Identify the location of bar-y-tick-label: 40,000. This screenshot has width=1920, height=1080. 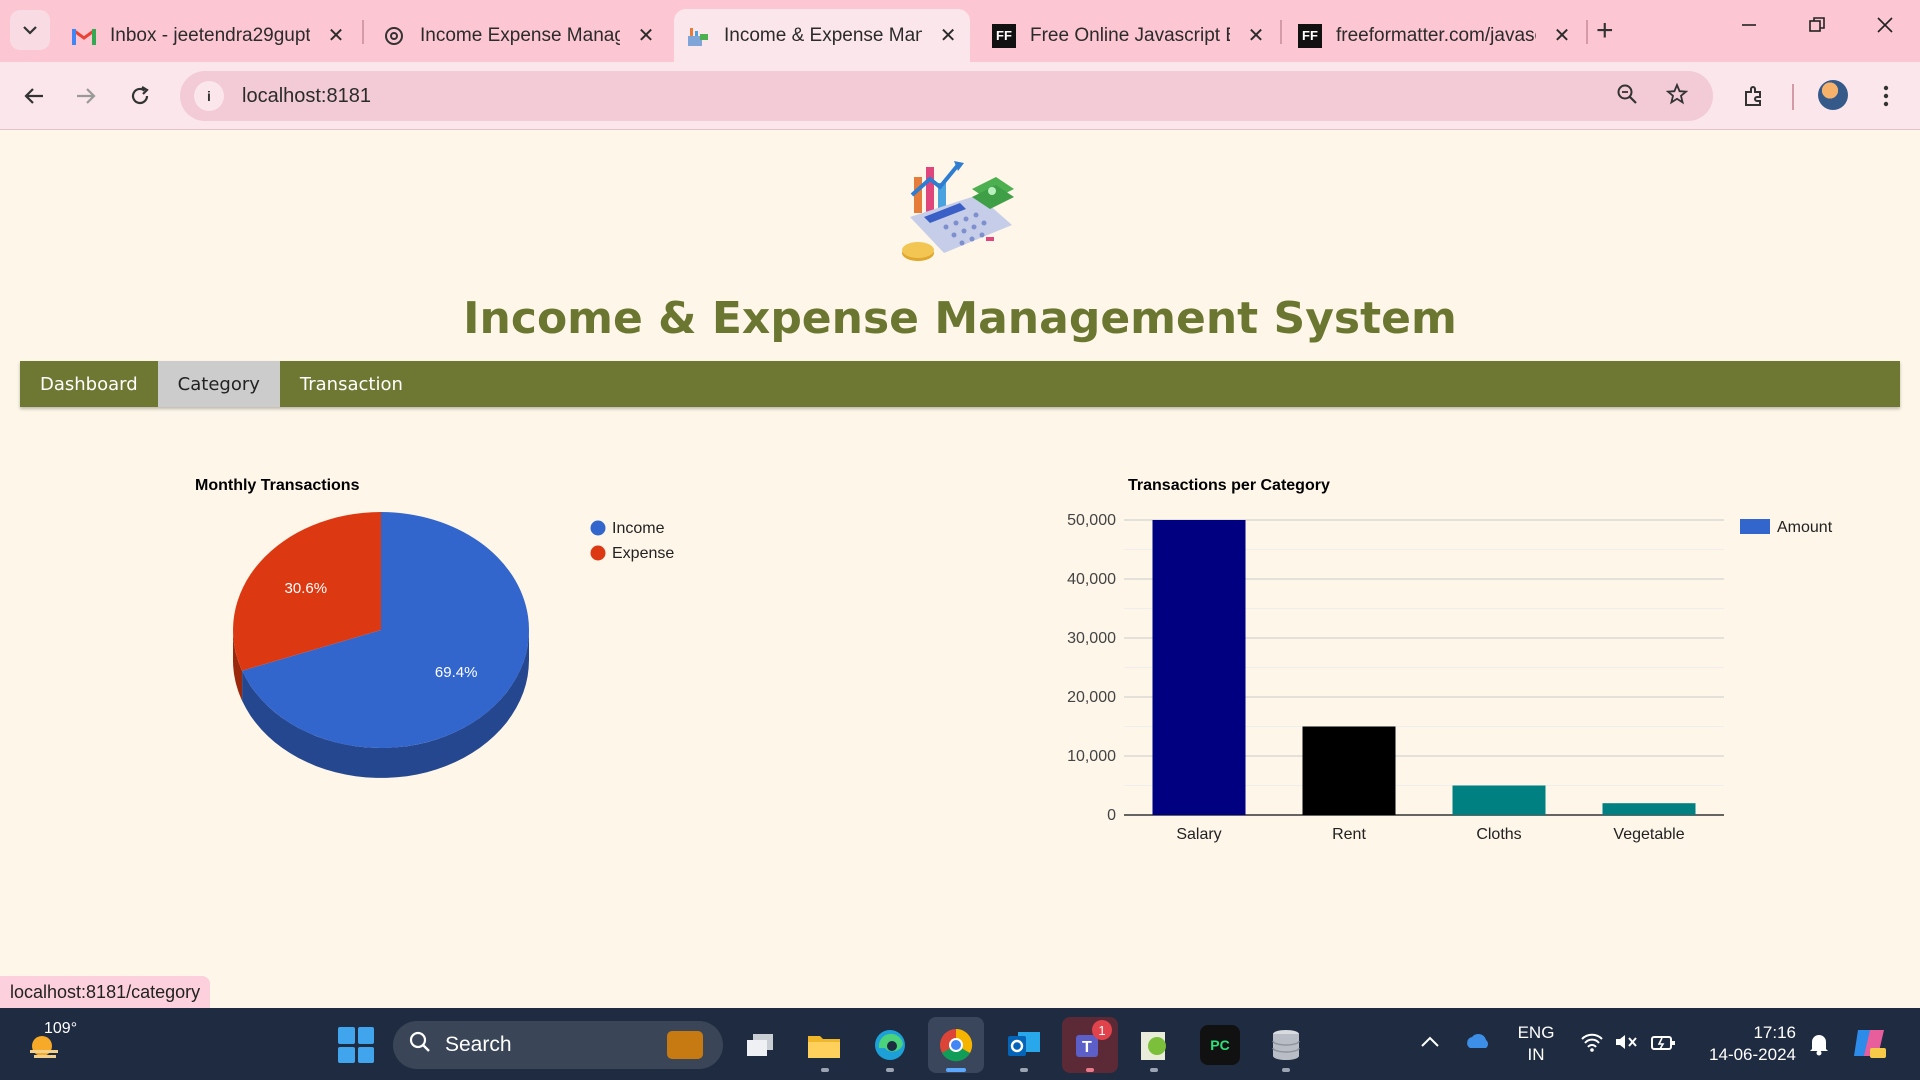
(1091, 579).